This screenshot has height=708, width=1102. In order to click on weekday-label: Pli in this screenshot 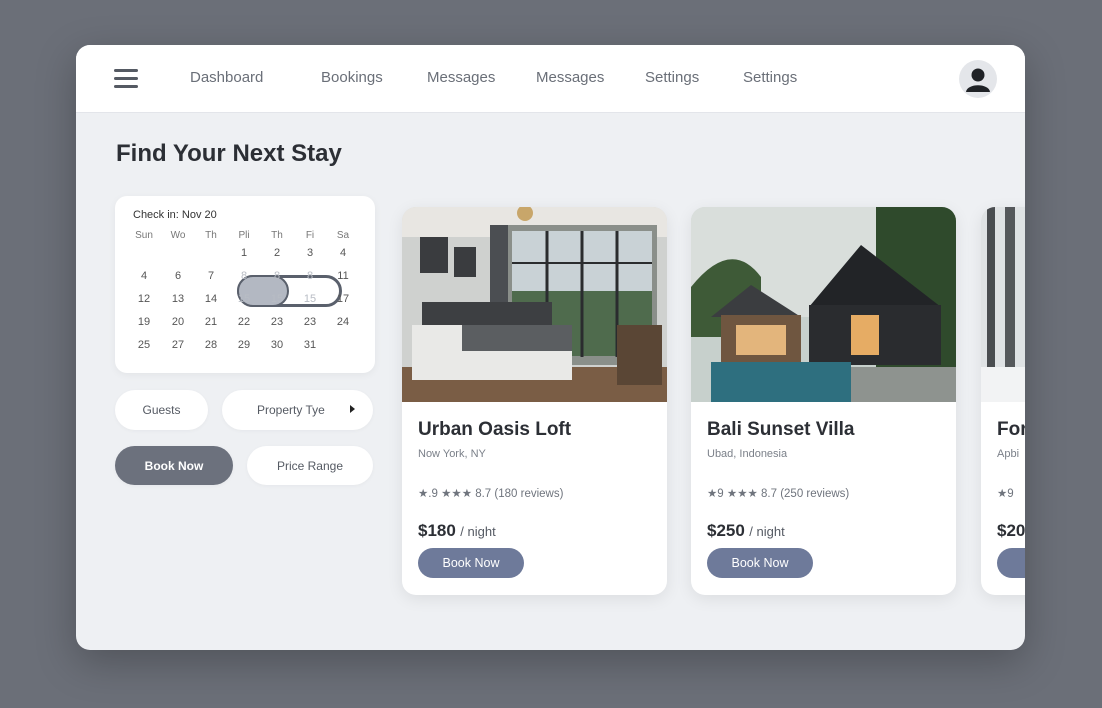, I will do `click(244, 235)`.